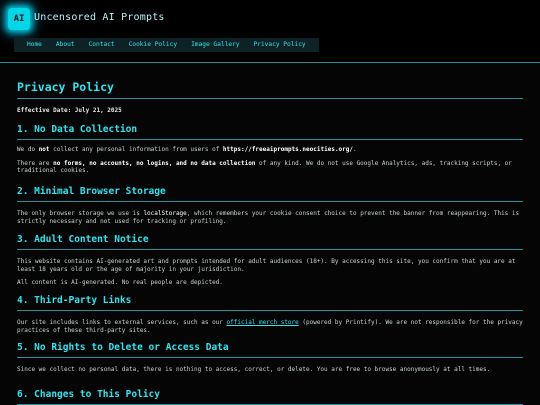  I want to click on site-title: Uncensored AI Prompts, so click(99, 17).